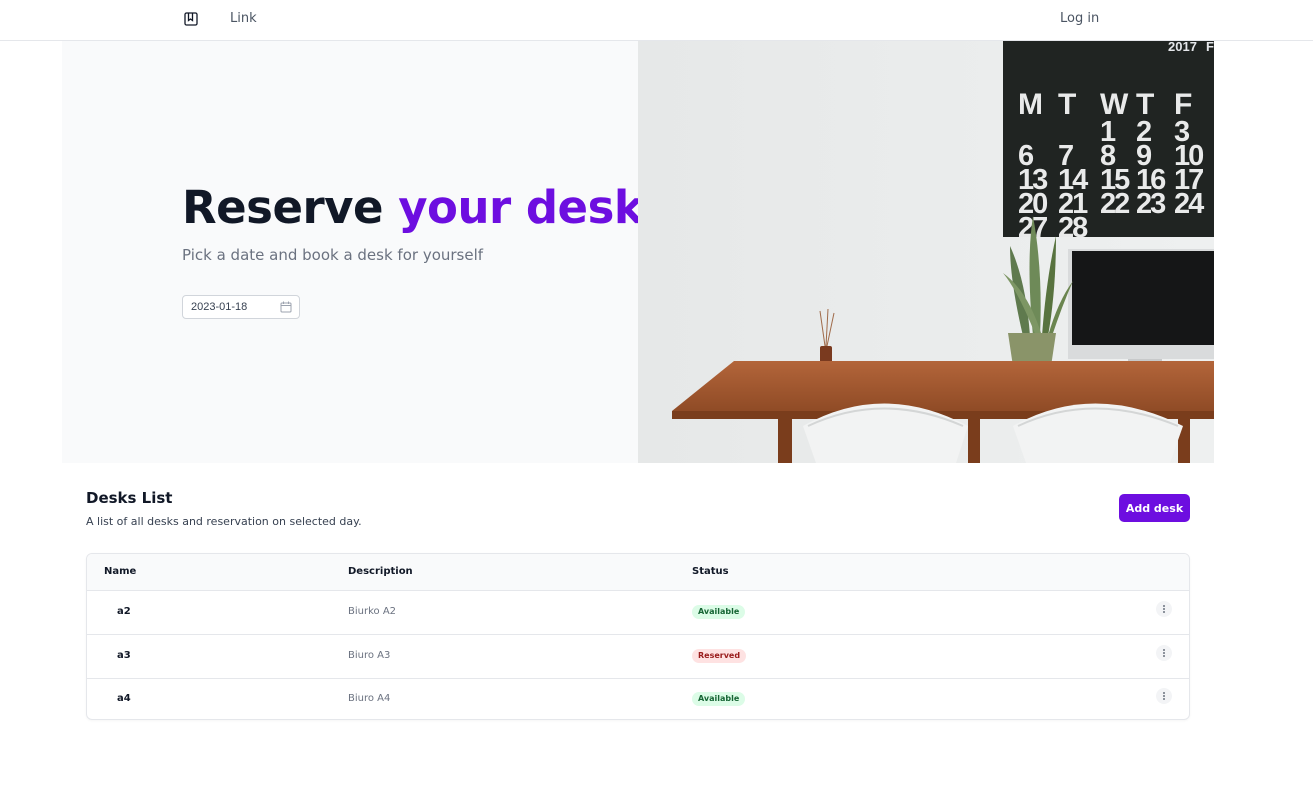 This screenshot has height=788, width=1313. Describe the element at coordinates (333, 255) in the screenshot. I see `hero-subtitle: Pick a date and book a desk for yourself` at that location.